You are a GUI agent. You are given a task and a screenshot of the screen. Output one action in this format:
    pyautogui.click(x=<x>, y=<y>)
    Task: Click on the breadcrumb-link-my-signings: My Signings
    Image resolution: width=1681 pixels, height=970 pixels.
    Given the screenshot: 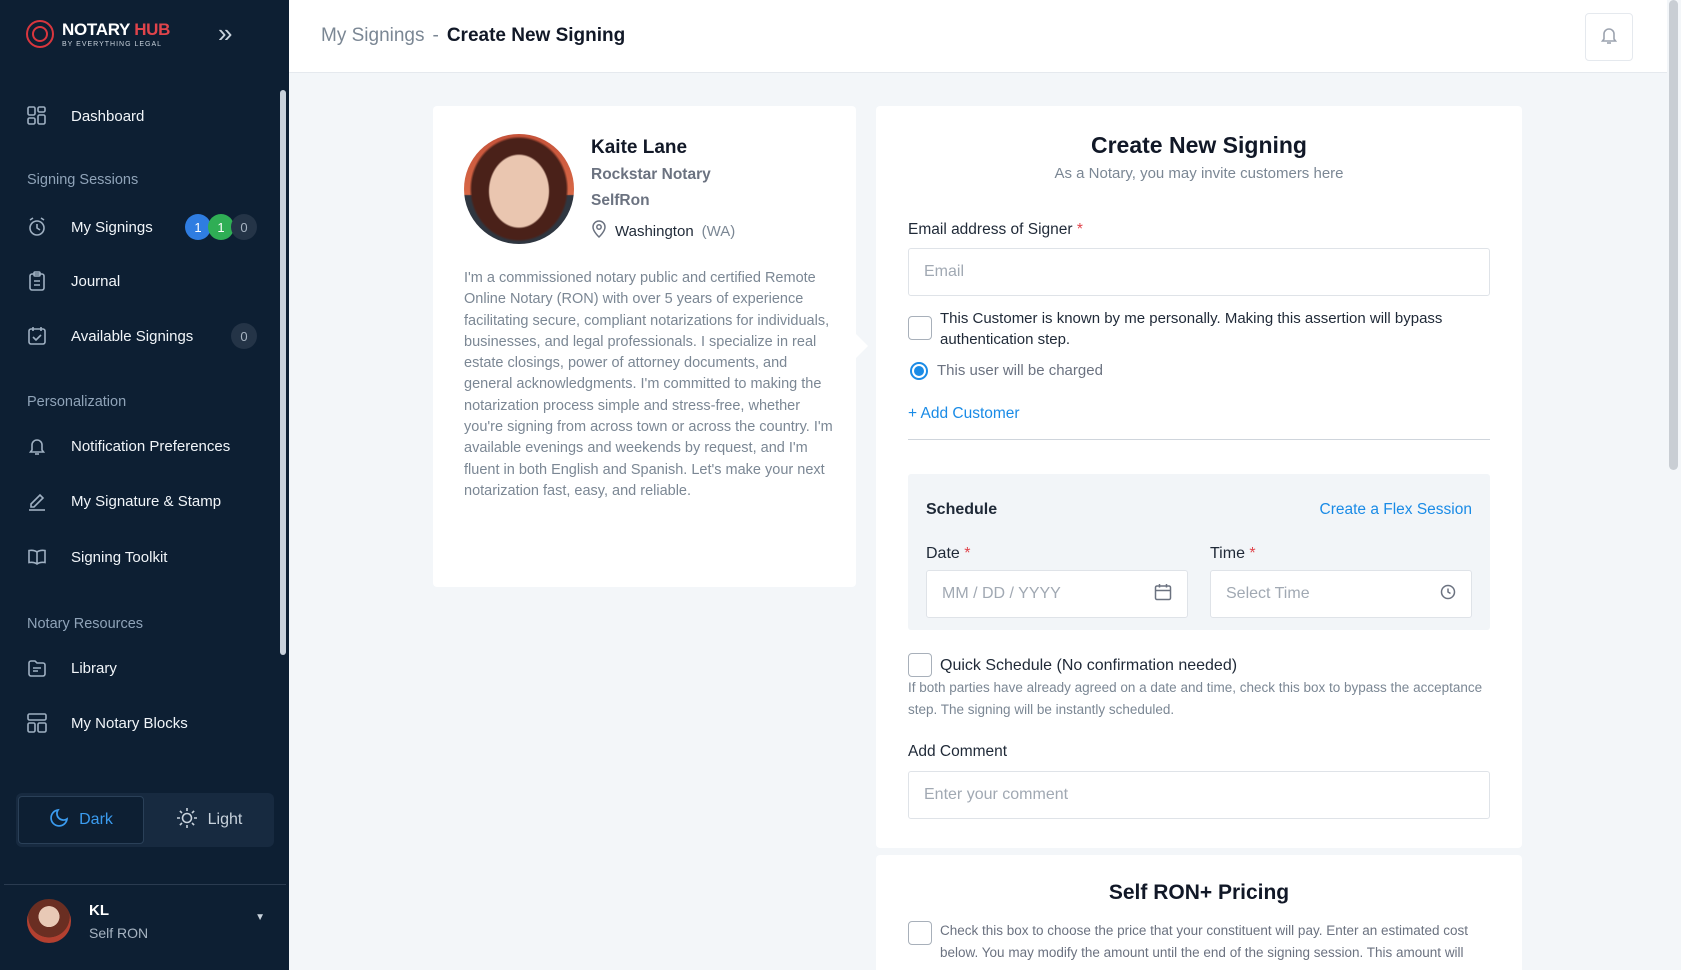 What is the action you would take?
    pyautogui.click(x=373, y=36)
    